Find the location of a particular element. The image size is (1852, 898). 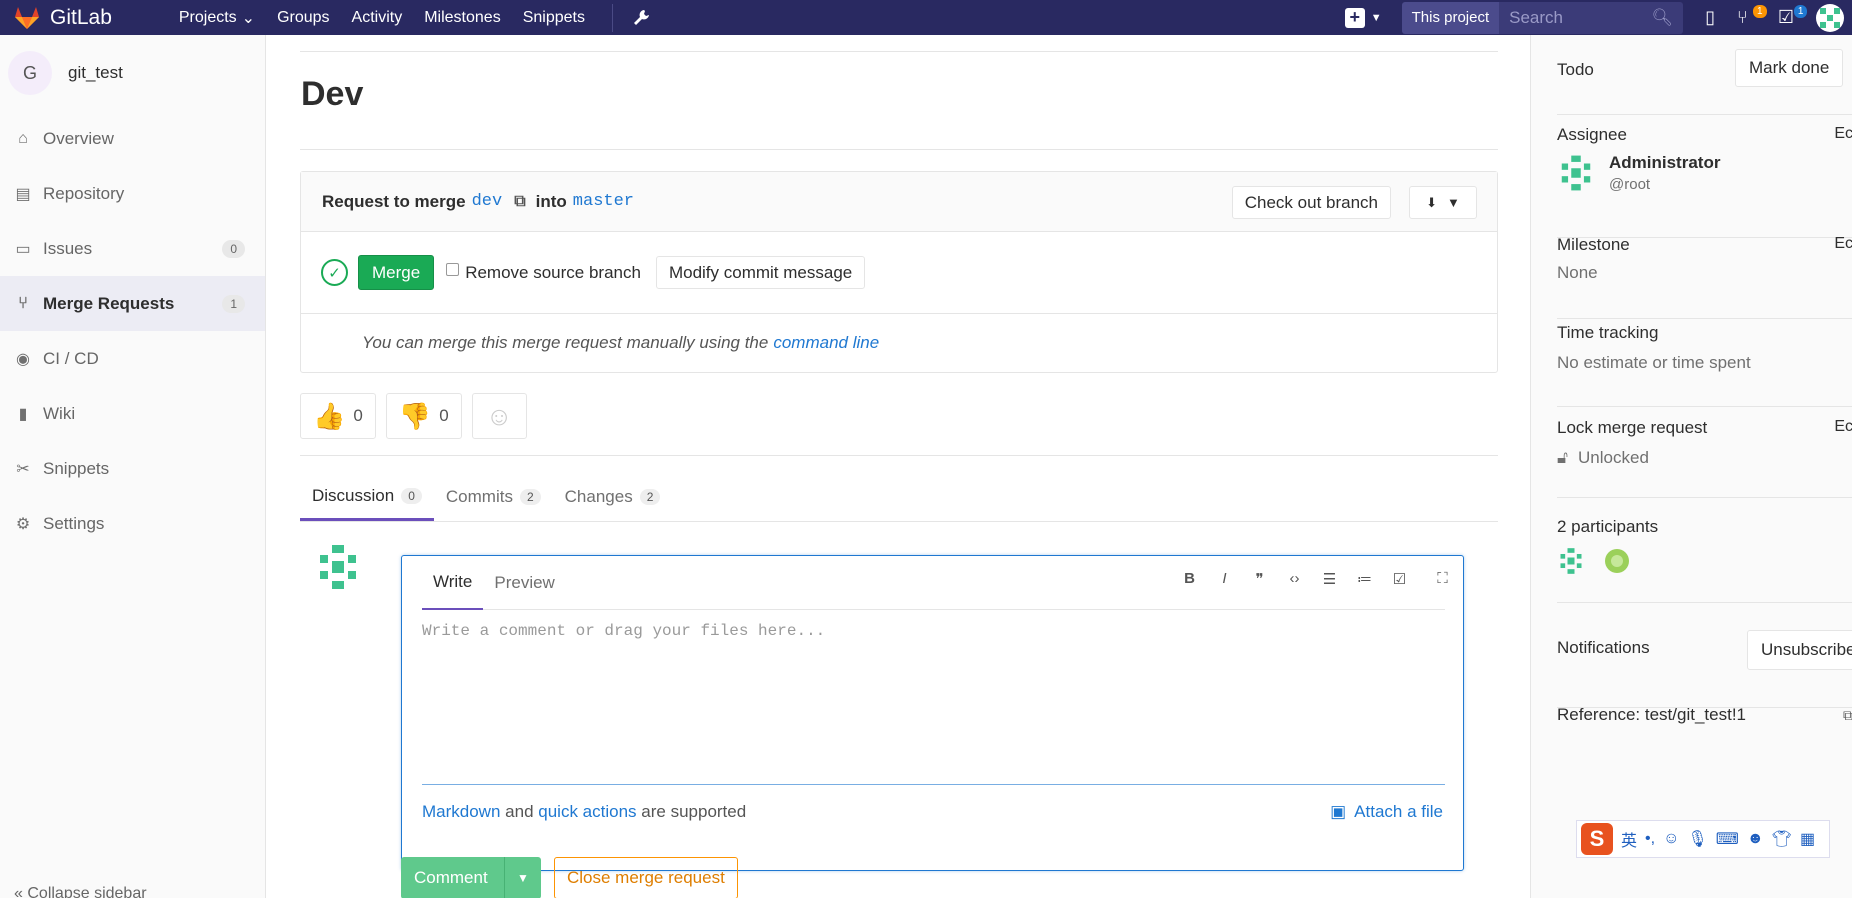

source-branch: dev is located at coordinates (487, 201).